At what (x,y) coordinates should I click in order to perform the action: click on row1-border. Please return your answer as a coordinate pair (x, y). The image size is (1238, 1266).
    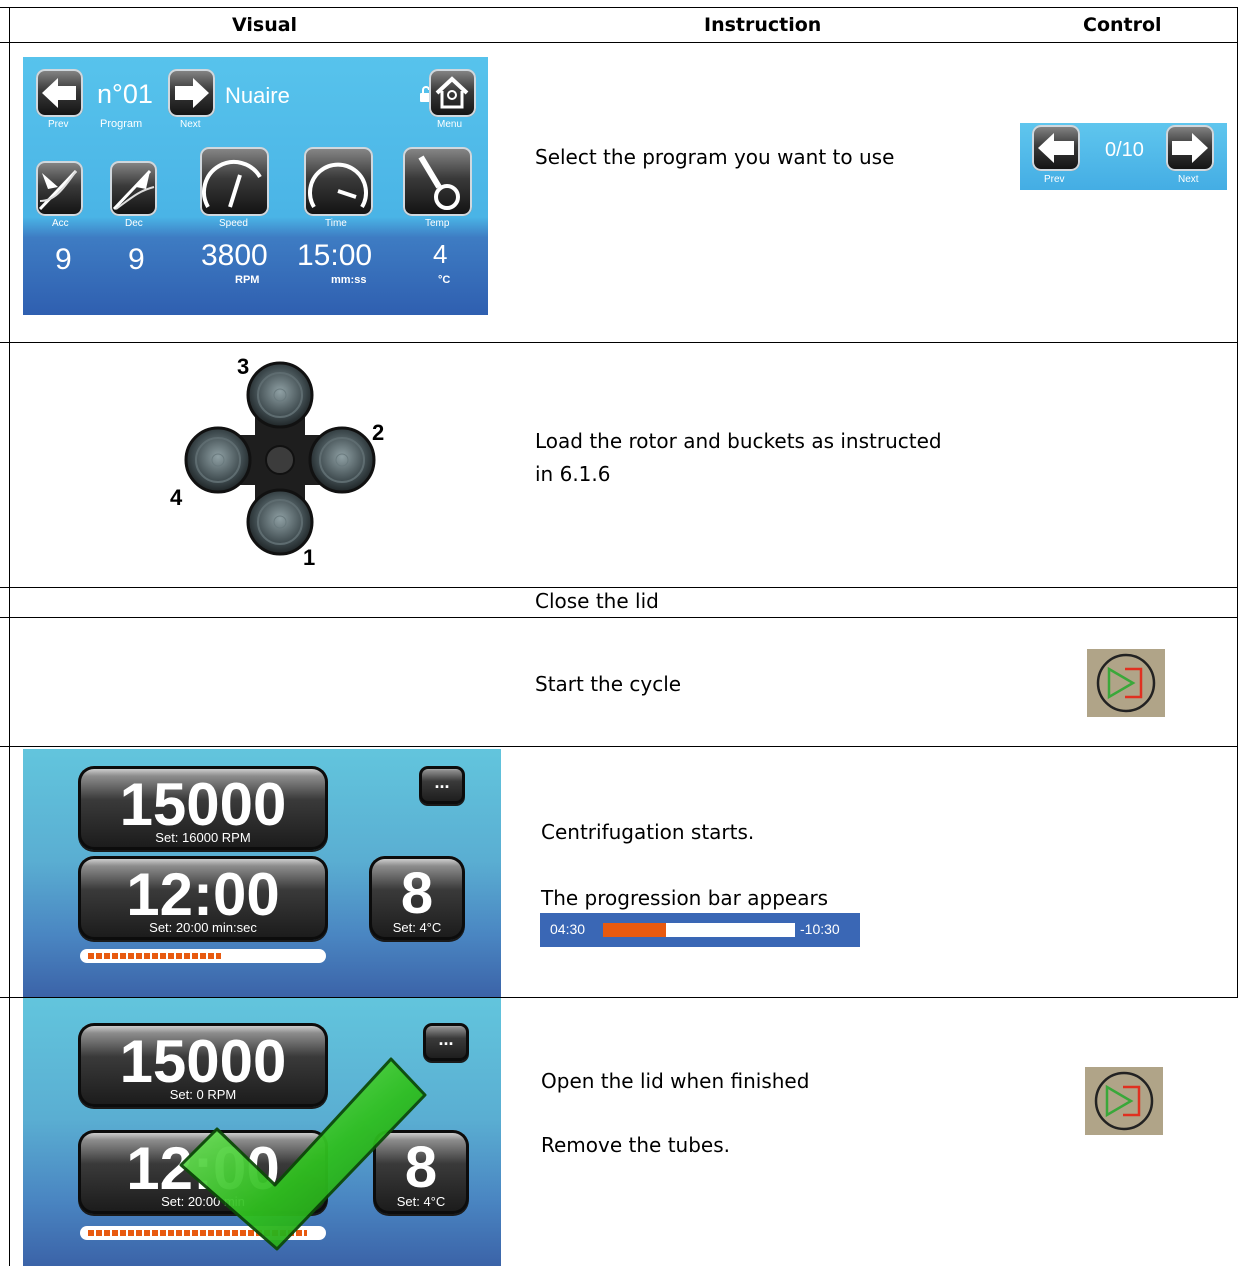
    Looking at the image, I should click on (619, 342).